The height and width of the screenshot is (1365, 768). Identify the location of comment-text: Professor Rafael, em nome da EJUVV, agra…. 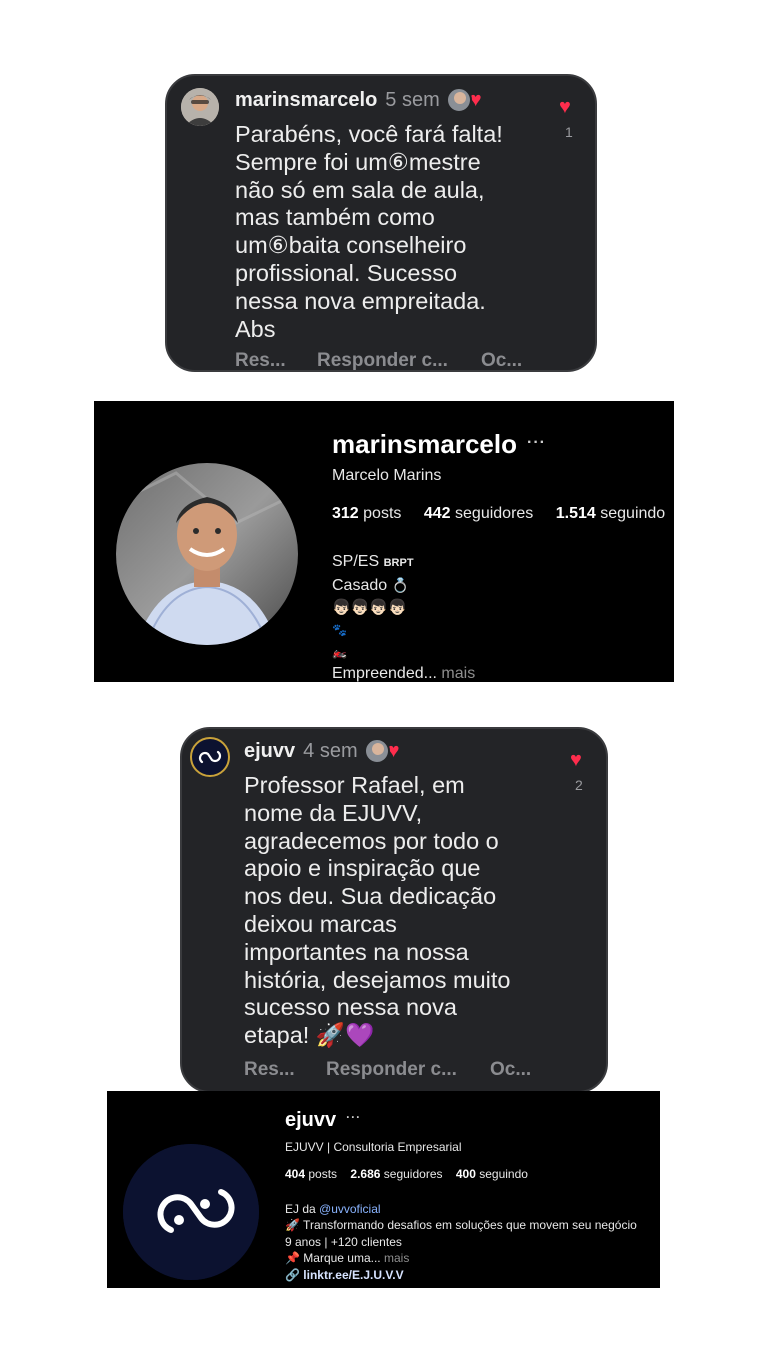
(377, 911).